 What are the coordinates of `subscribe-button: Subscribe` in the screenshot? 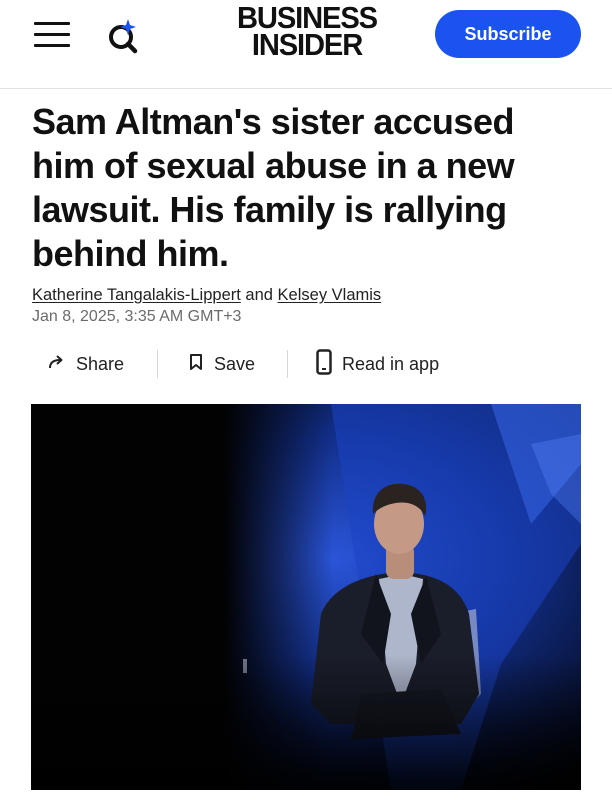 It's located at (508, 34).